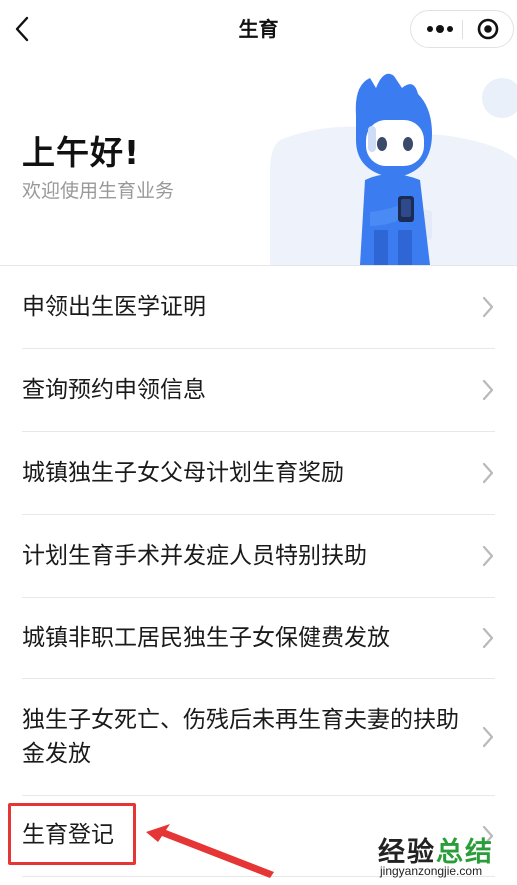 Image resolution: width=517 pixels, height=885 pixels. I want to click on menu-item-birth-certificate: 申领出生医学证明, so click(258, 307).